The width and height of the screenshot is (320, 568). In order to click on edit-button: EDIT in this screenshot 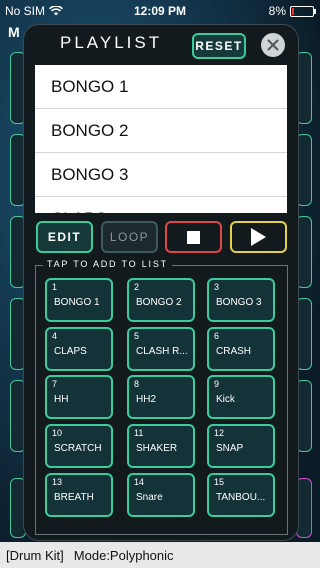, I will do `click(64, 237)`.